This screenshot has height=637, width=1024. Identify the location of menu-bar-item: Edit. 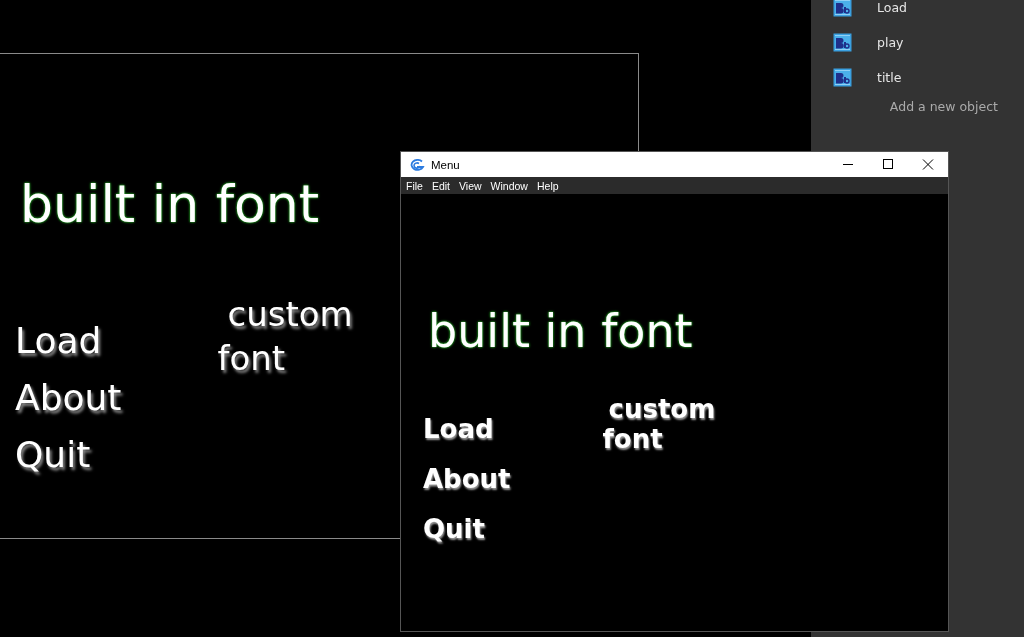
(440, 185).